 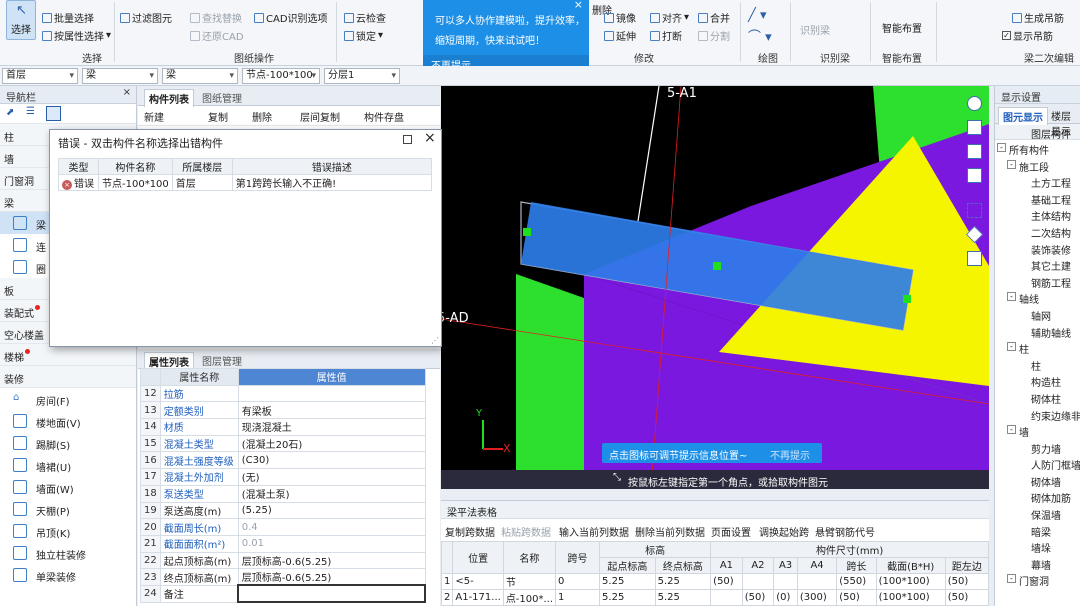 I want to click on property-row: 12 拉筋, so click(x=283, y=393).